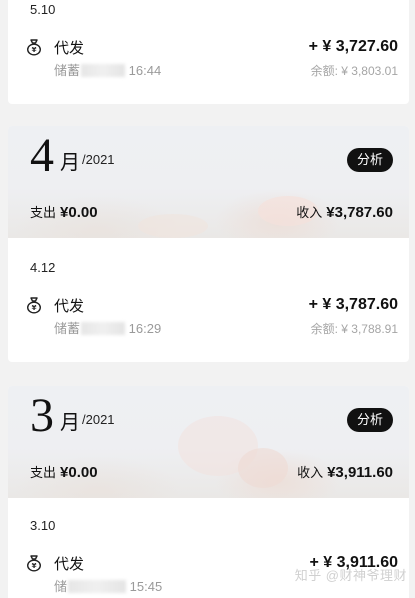 The width and height of the screenshot is (415, 598). I want to click on watermark: 知乎 @财神爷理财, so click(350, 575).